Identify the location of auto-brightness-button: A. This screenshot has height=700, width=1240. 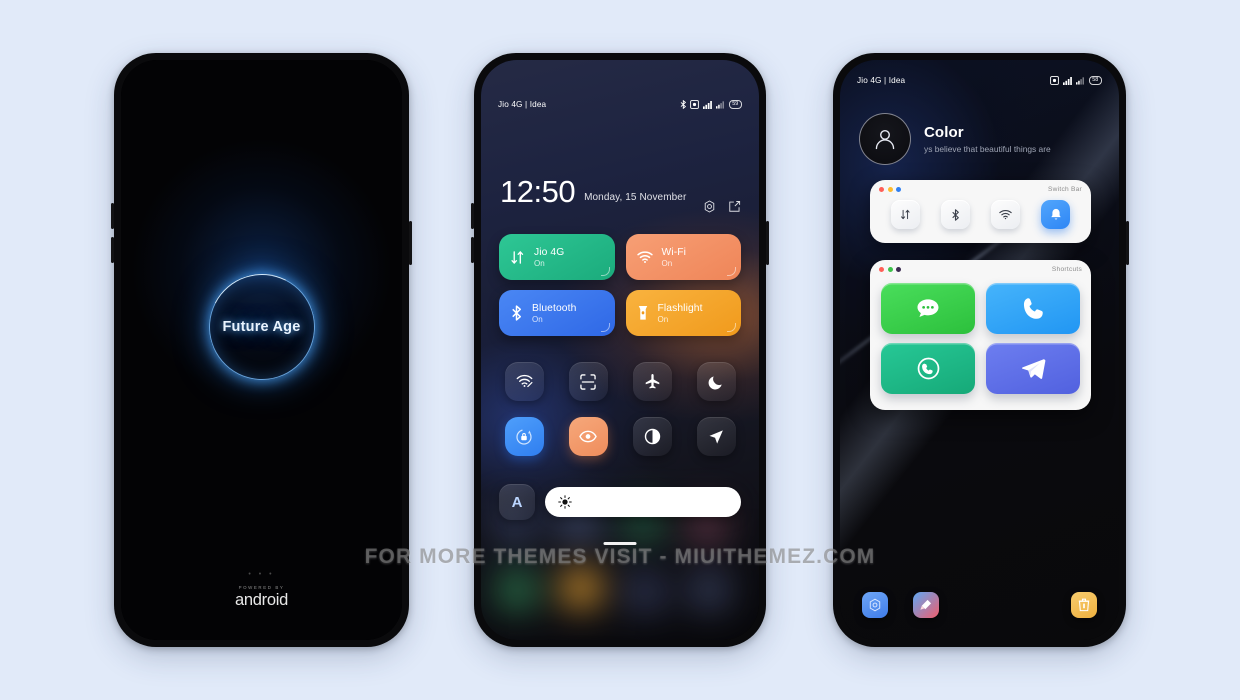
(517, 502).